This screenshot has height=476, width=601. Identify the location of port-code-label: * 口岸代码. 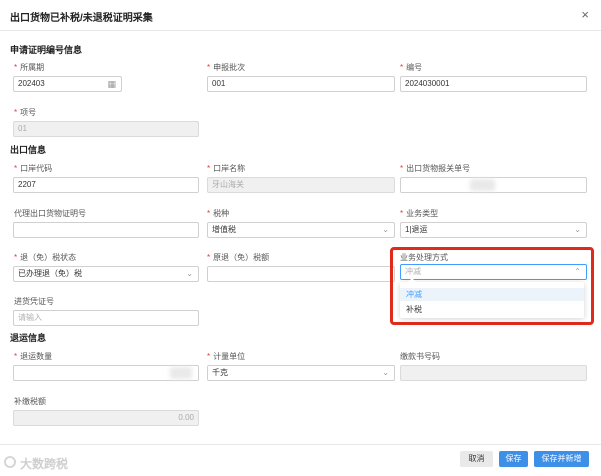
(33, 168).